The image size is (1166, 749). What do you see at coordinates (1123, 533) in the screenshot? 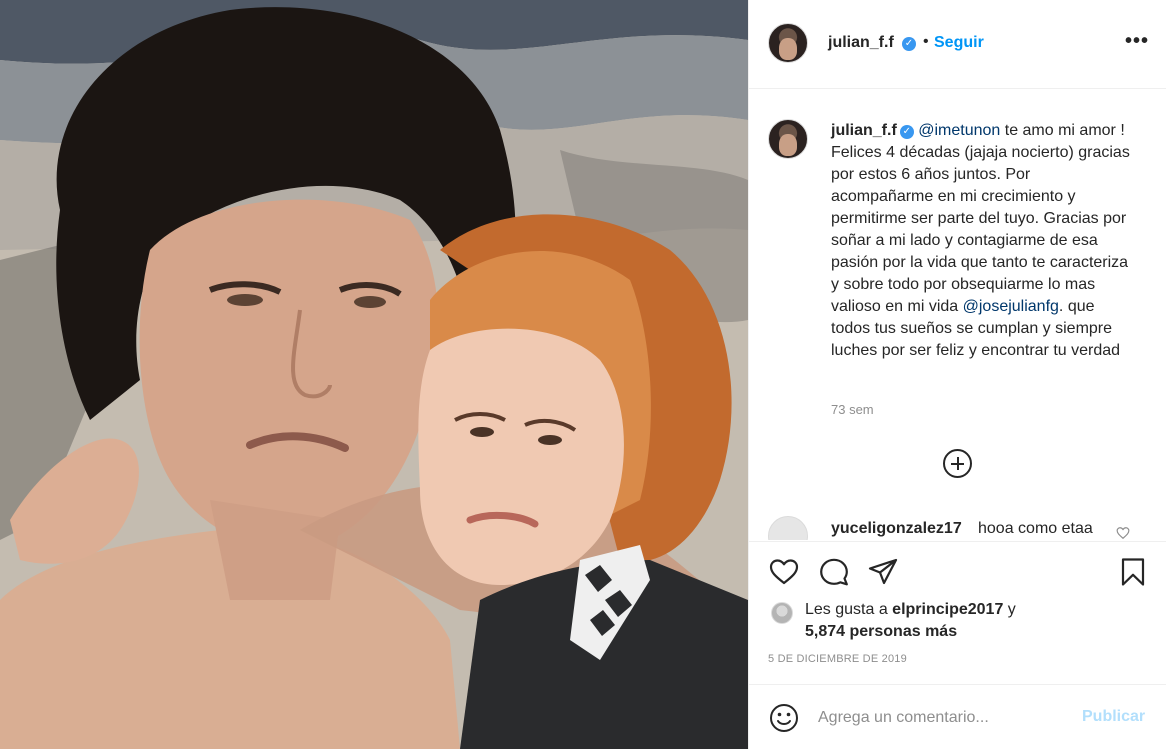
I see `comment-like-icon` at bounding box center [1123, 533].